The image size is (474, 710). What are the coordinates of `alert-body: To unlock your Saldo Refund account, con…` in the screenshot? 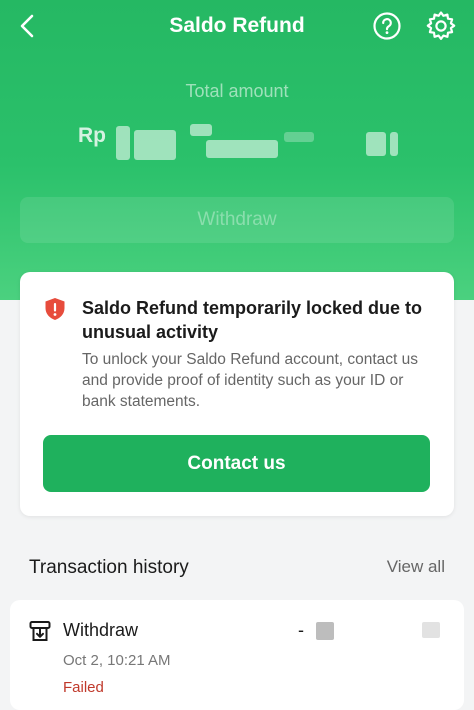 It's located at (250, 380).